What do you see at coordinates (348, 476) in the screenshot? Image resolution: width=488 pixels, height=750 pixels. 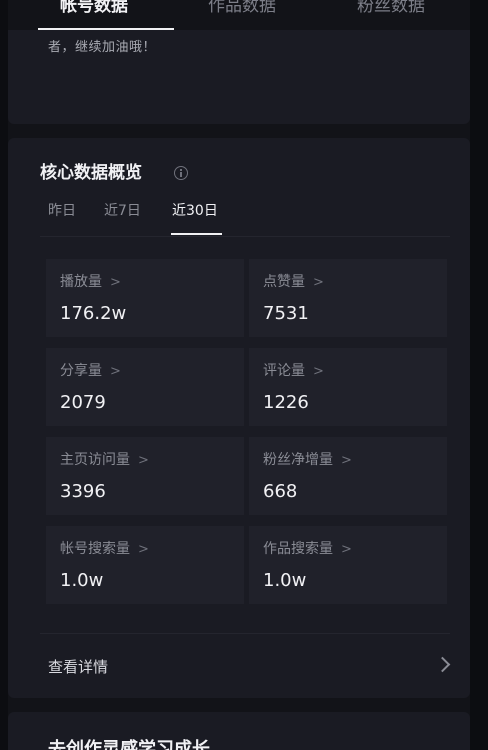 I see `metric-net-follower-growth: 粉丝净增量 > 668` at bounding box center [348, 476].